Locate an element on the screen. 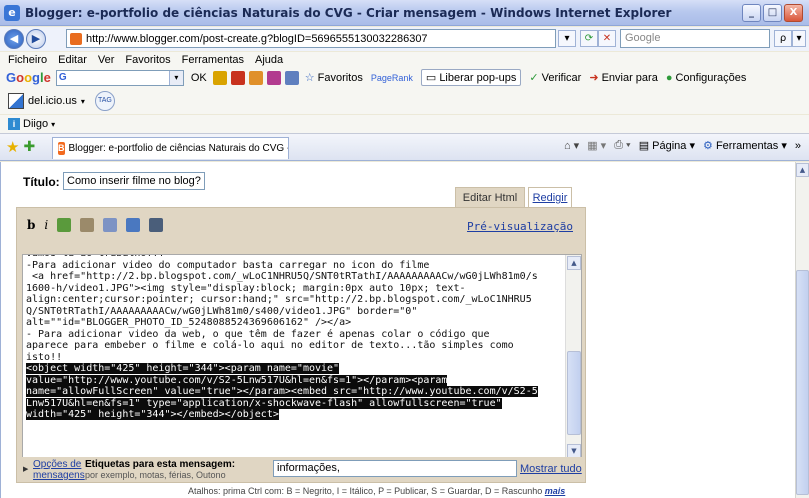 This screenshot has height=498, width=809. mais-link: mais is located at coordinates (555, 491).